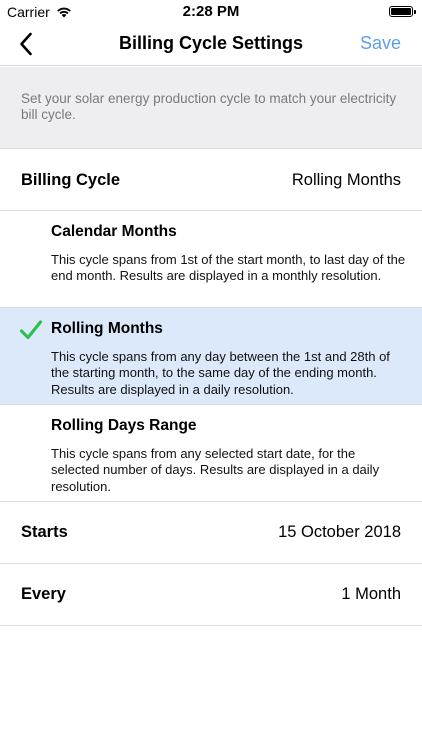 The image size is (422, 750). I want to click on starts-row: Starts 15 October 2018, so click(211, 533).